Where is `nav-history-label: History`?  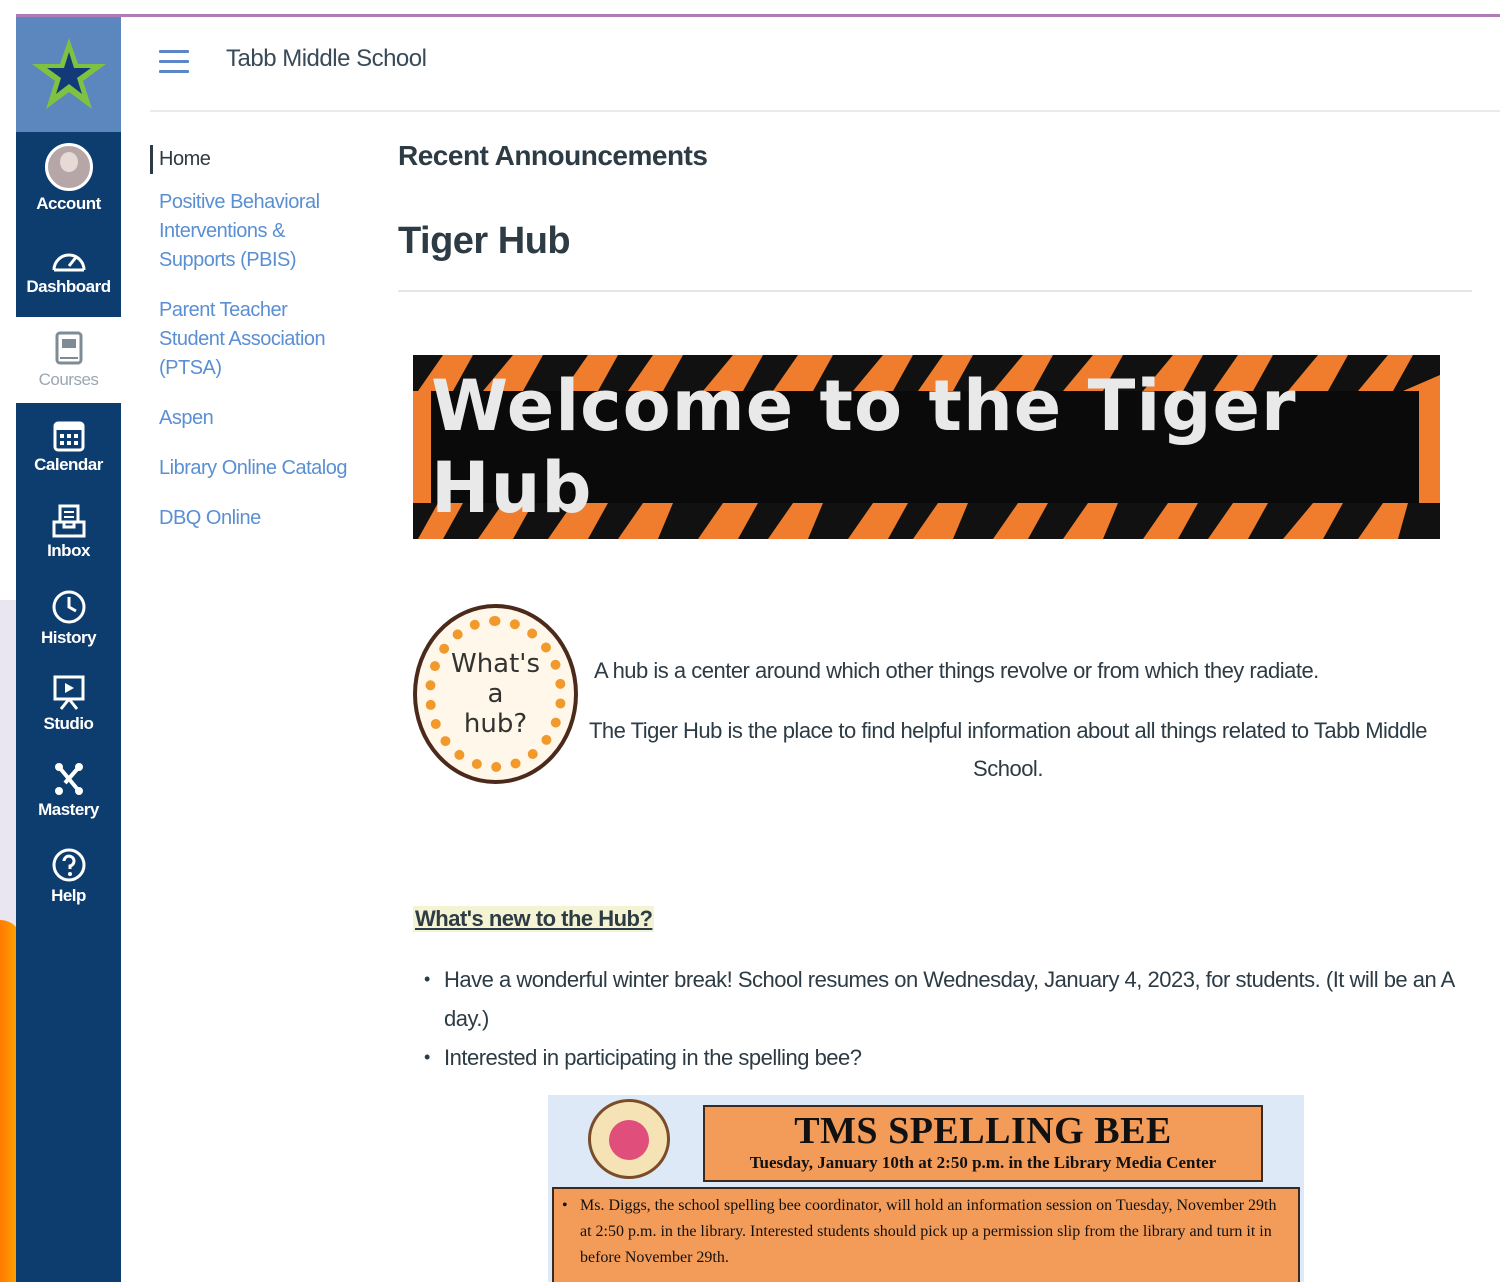 nav-history-label: History is located at coordinates (68, 637).